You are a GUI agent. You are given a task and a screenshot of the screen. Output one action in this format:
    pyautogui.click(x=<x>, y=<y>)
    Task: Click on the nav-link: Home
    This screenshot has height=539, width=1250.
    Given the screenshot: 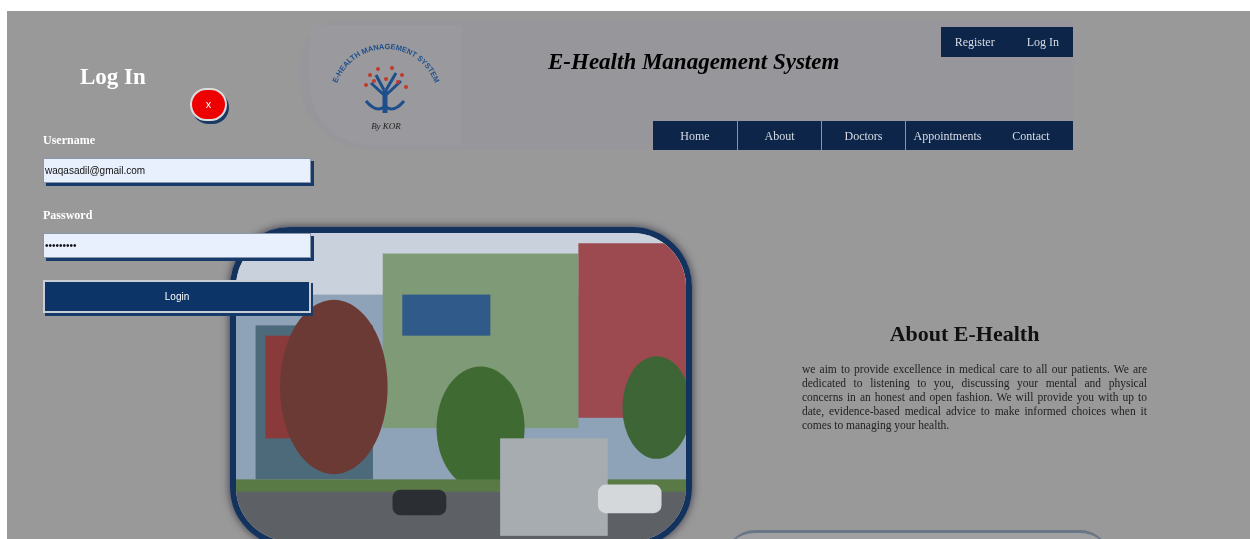 What is the action you would take?
    pyautogui.click(x=695, y=135)
    